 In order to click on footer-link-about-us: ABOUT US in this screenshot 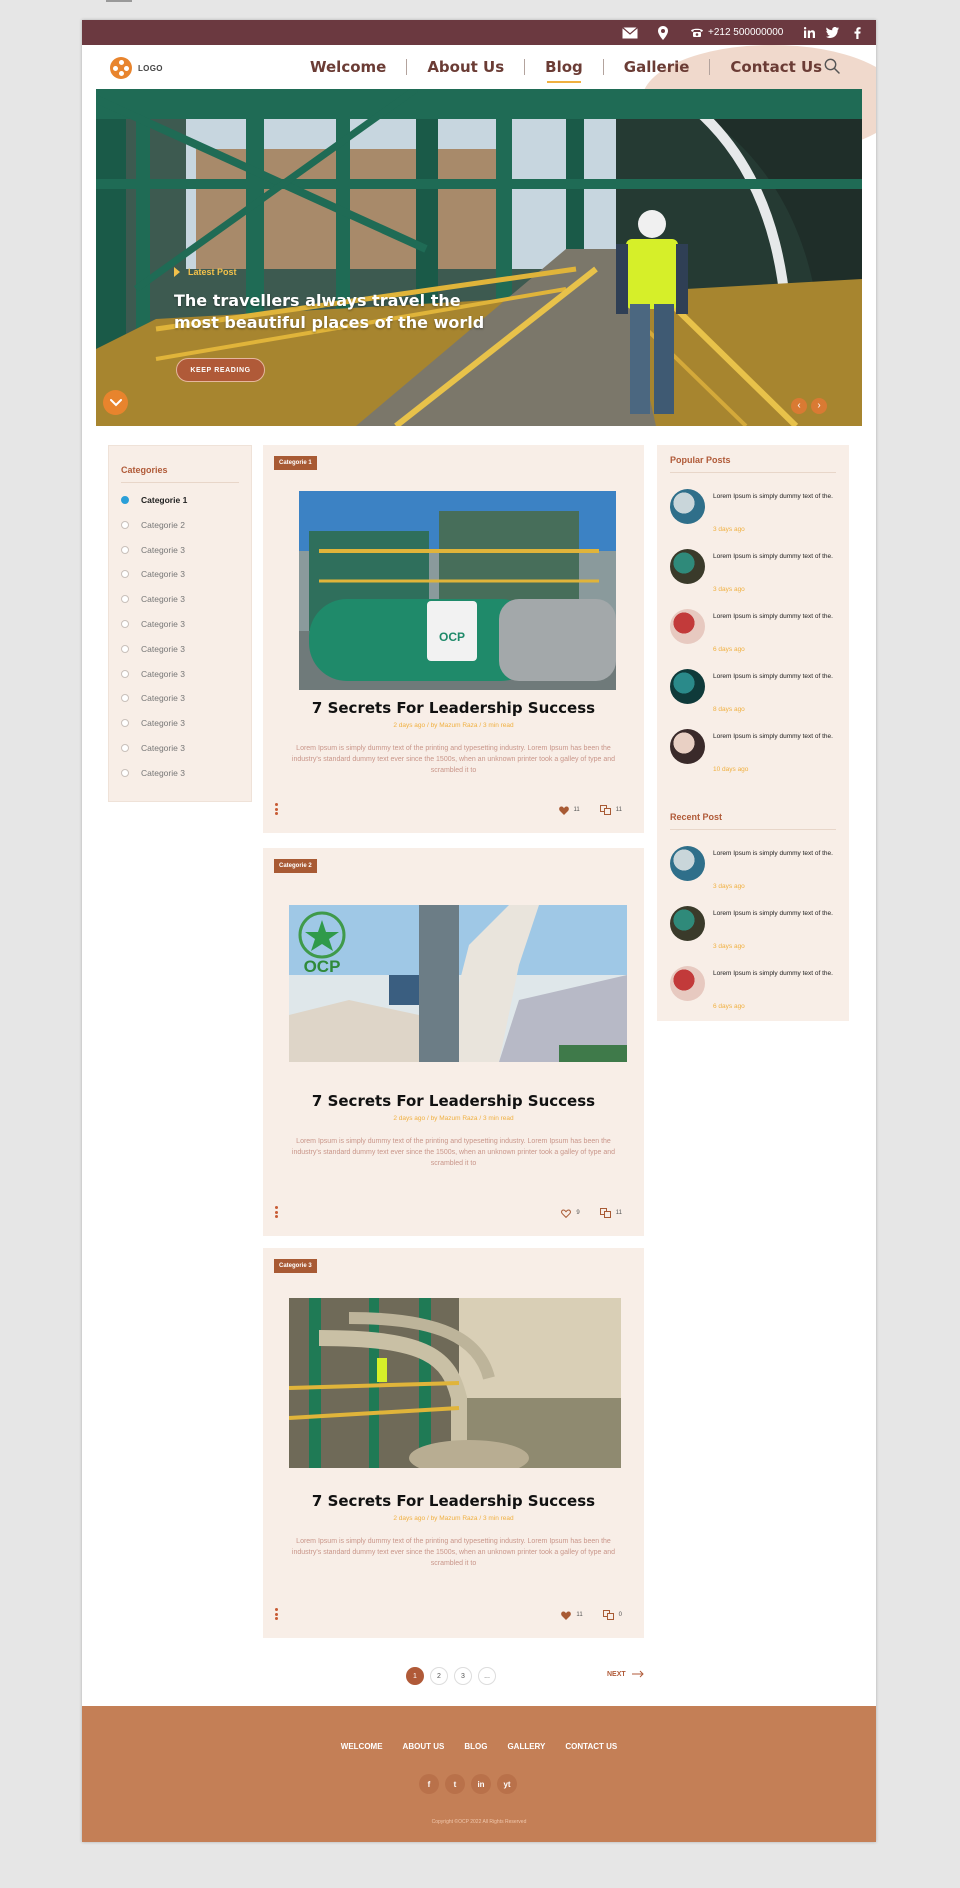, I will do `click(424, 1746)`.